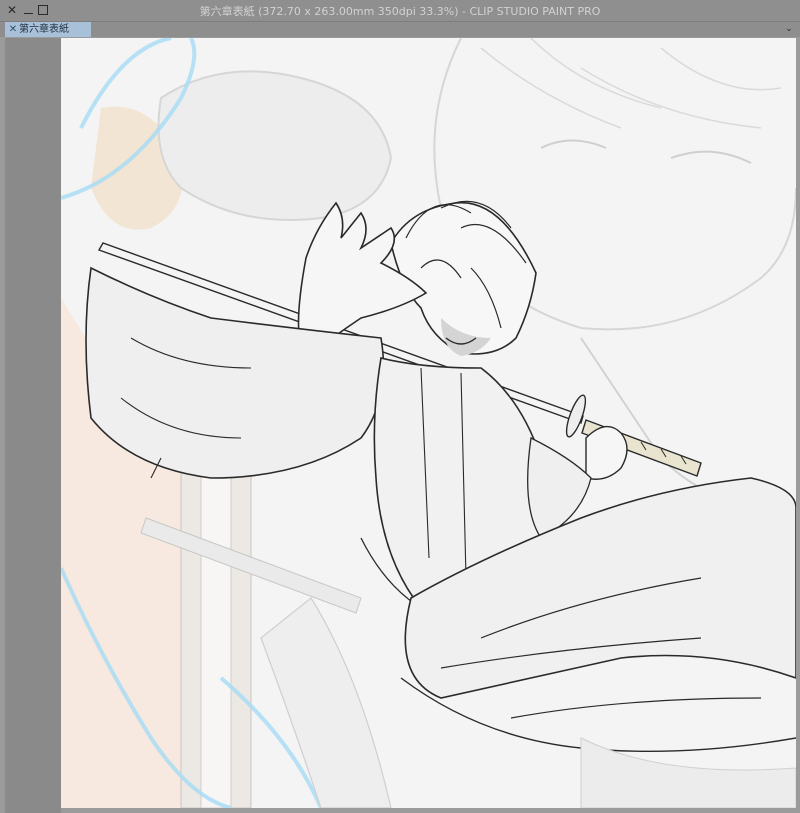  Describe the element at coordinates (326, 702) in the screenshot. I see `lower-fabric` at that location.